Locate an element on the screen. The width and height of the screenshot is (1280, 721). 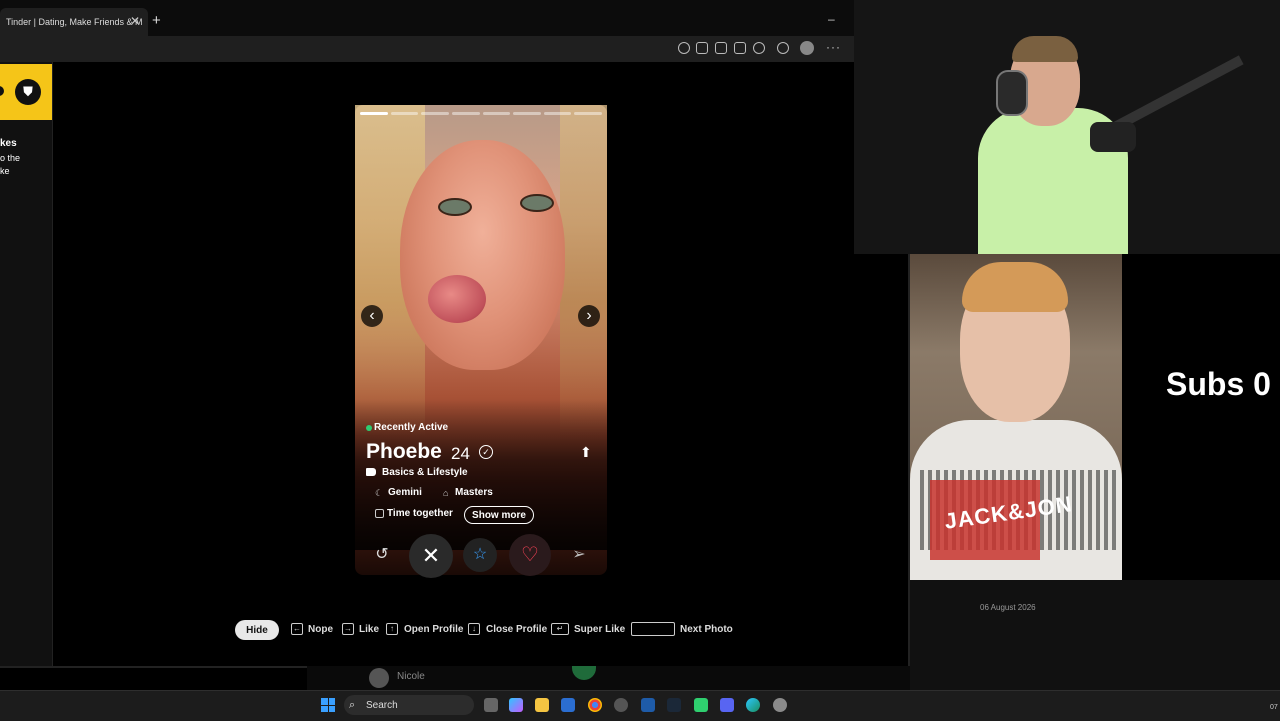
promo-title: kes is located at coordinates (8, 143).